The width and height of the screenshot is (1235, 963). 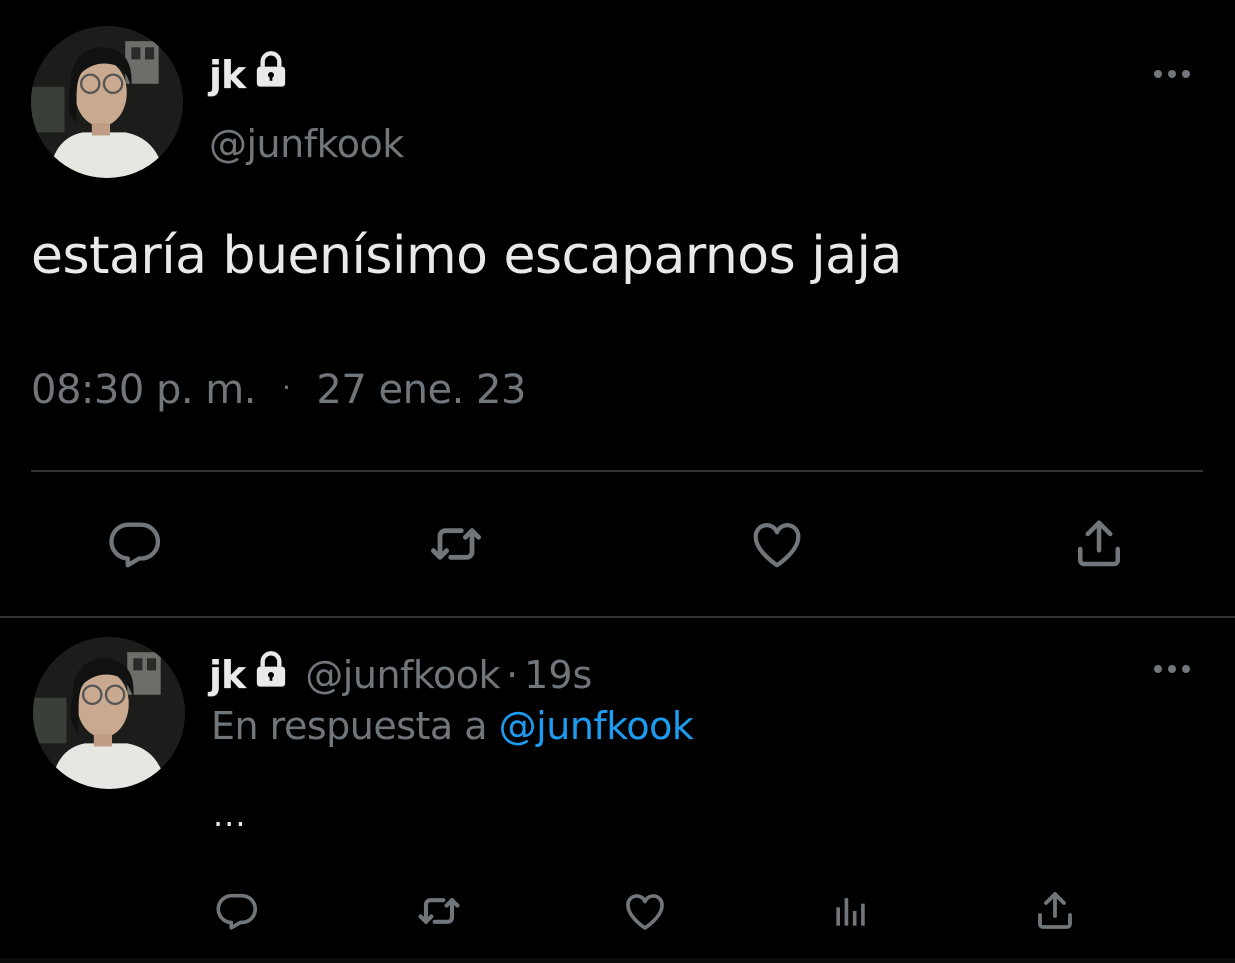 I want to click on reply-display-name: jk, so click(x=227, y=675).